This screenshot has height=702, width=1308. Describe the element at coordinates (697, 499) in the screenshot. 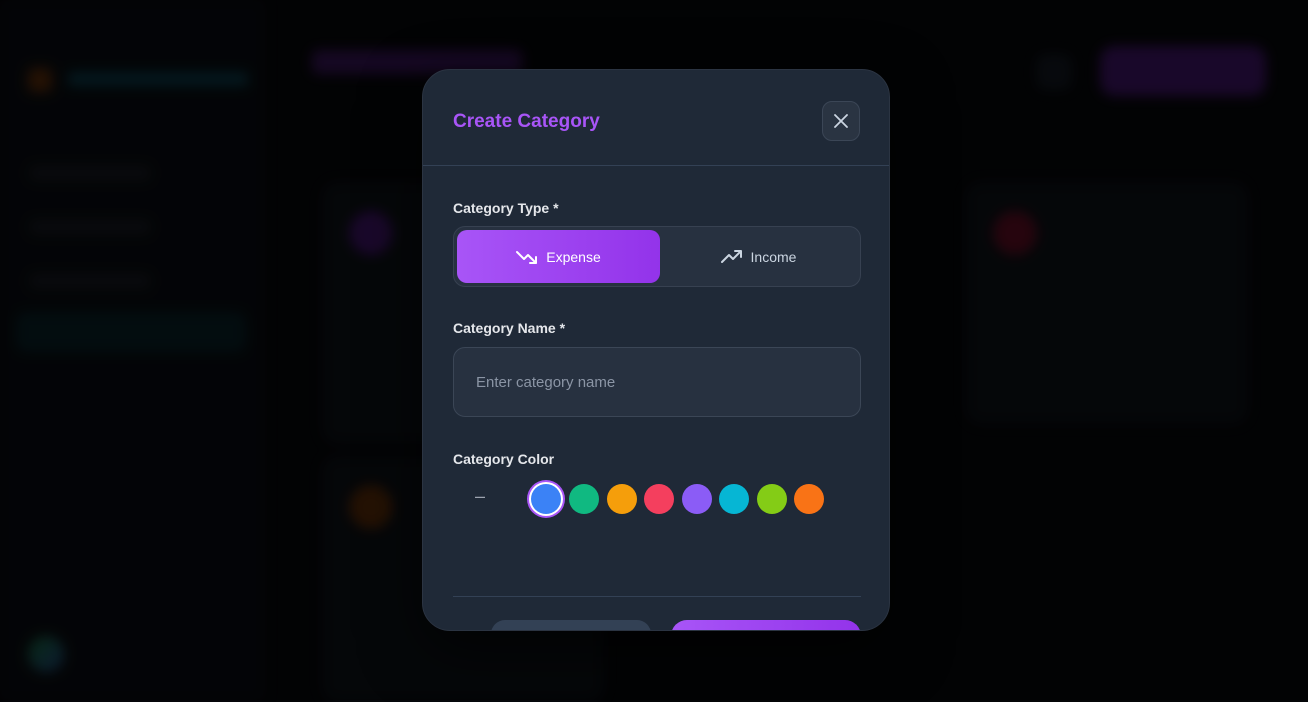

I see `color-swatch-violet` at that location.